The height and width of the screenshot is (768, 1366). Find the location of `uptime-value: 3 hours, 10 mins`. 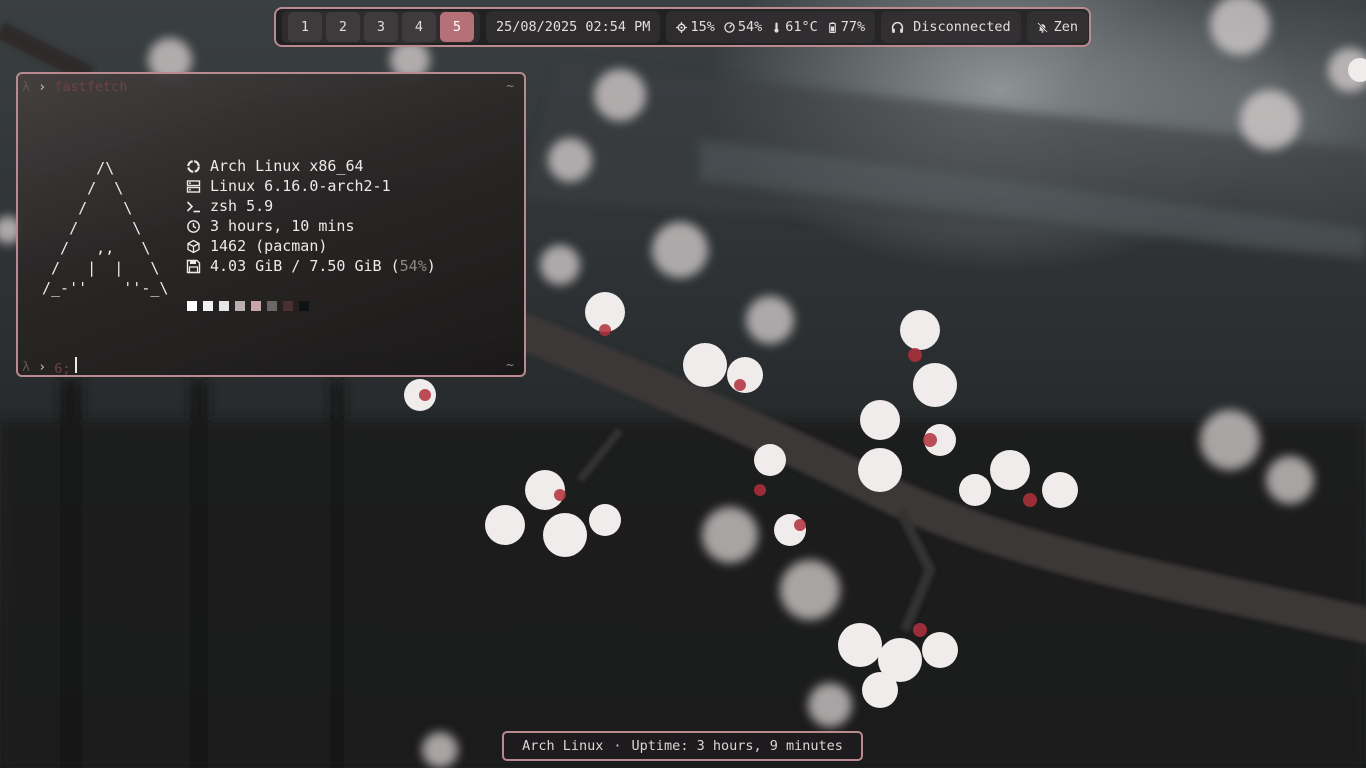

uptime-value: 3 hours, 10 mins is located at coordinates (282, 226).